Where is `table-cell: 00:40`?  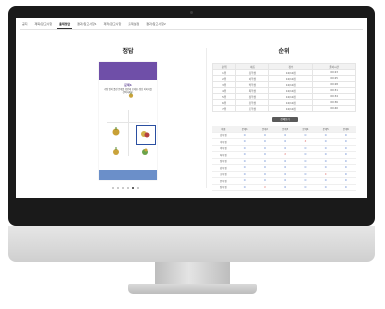 table-cell: 00:40 is located at coordinates (334, 108).